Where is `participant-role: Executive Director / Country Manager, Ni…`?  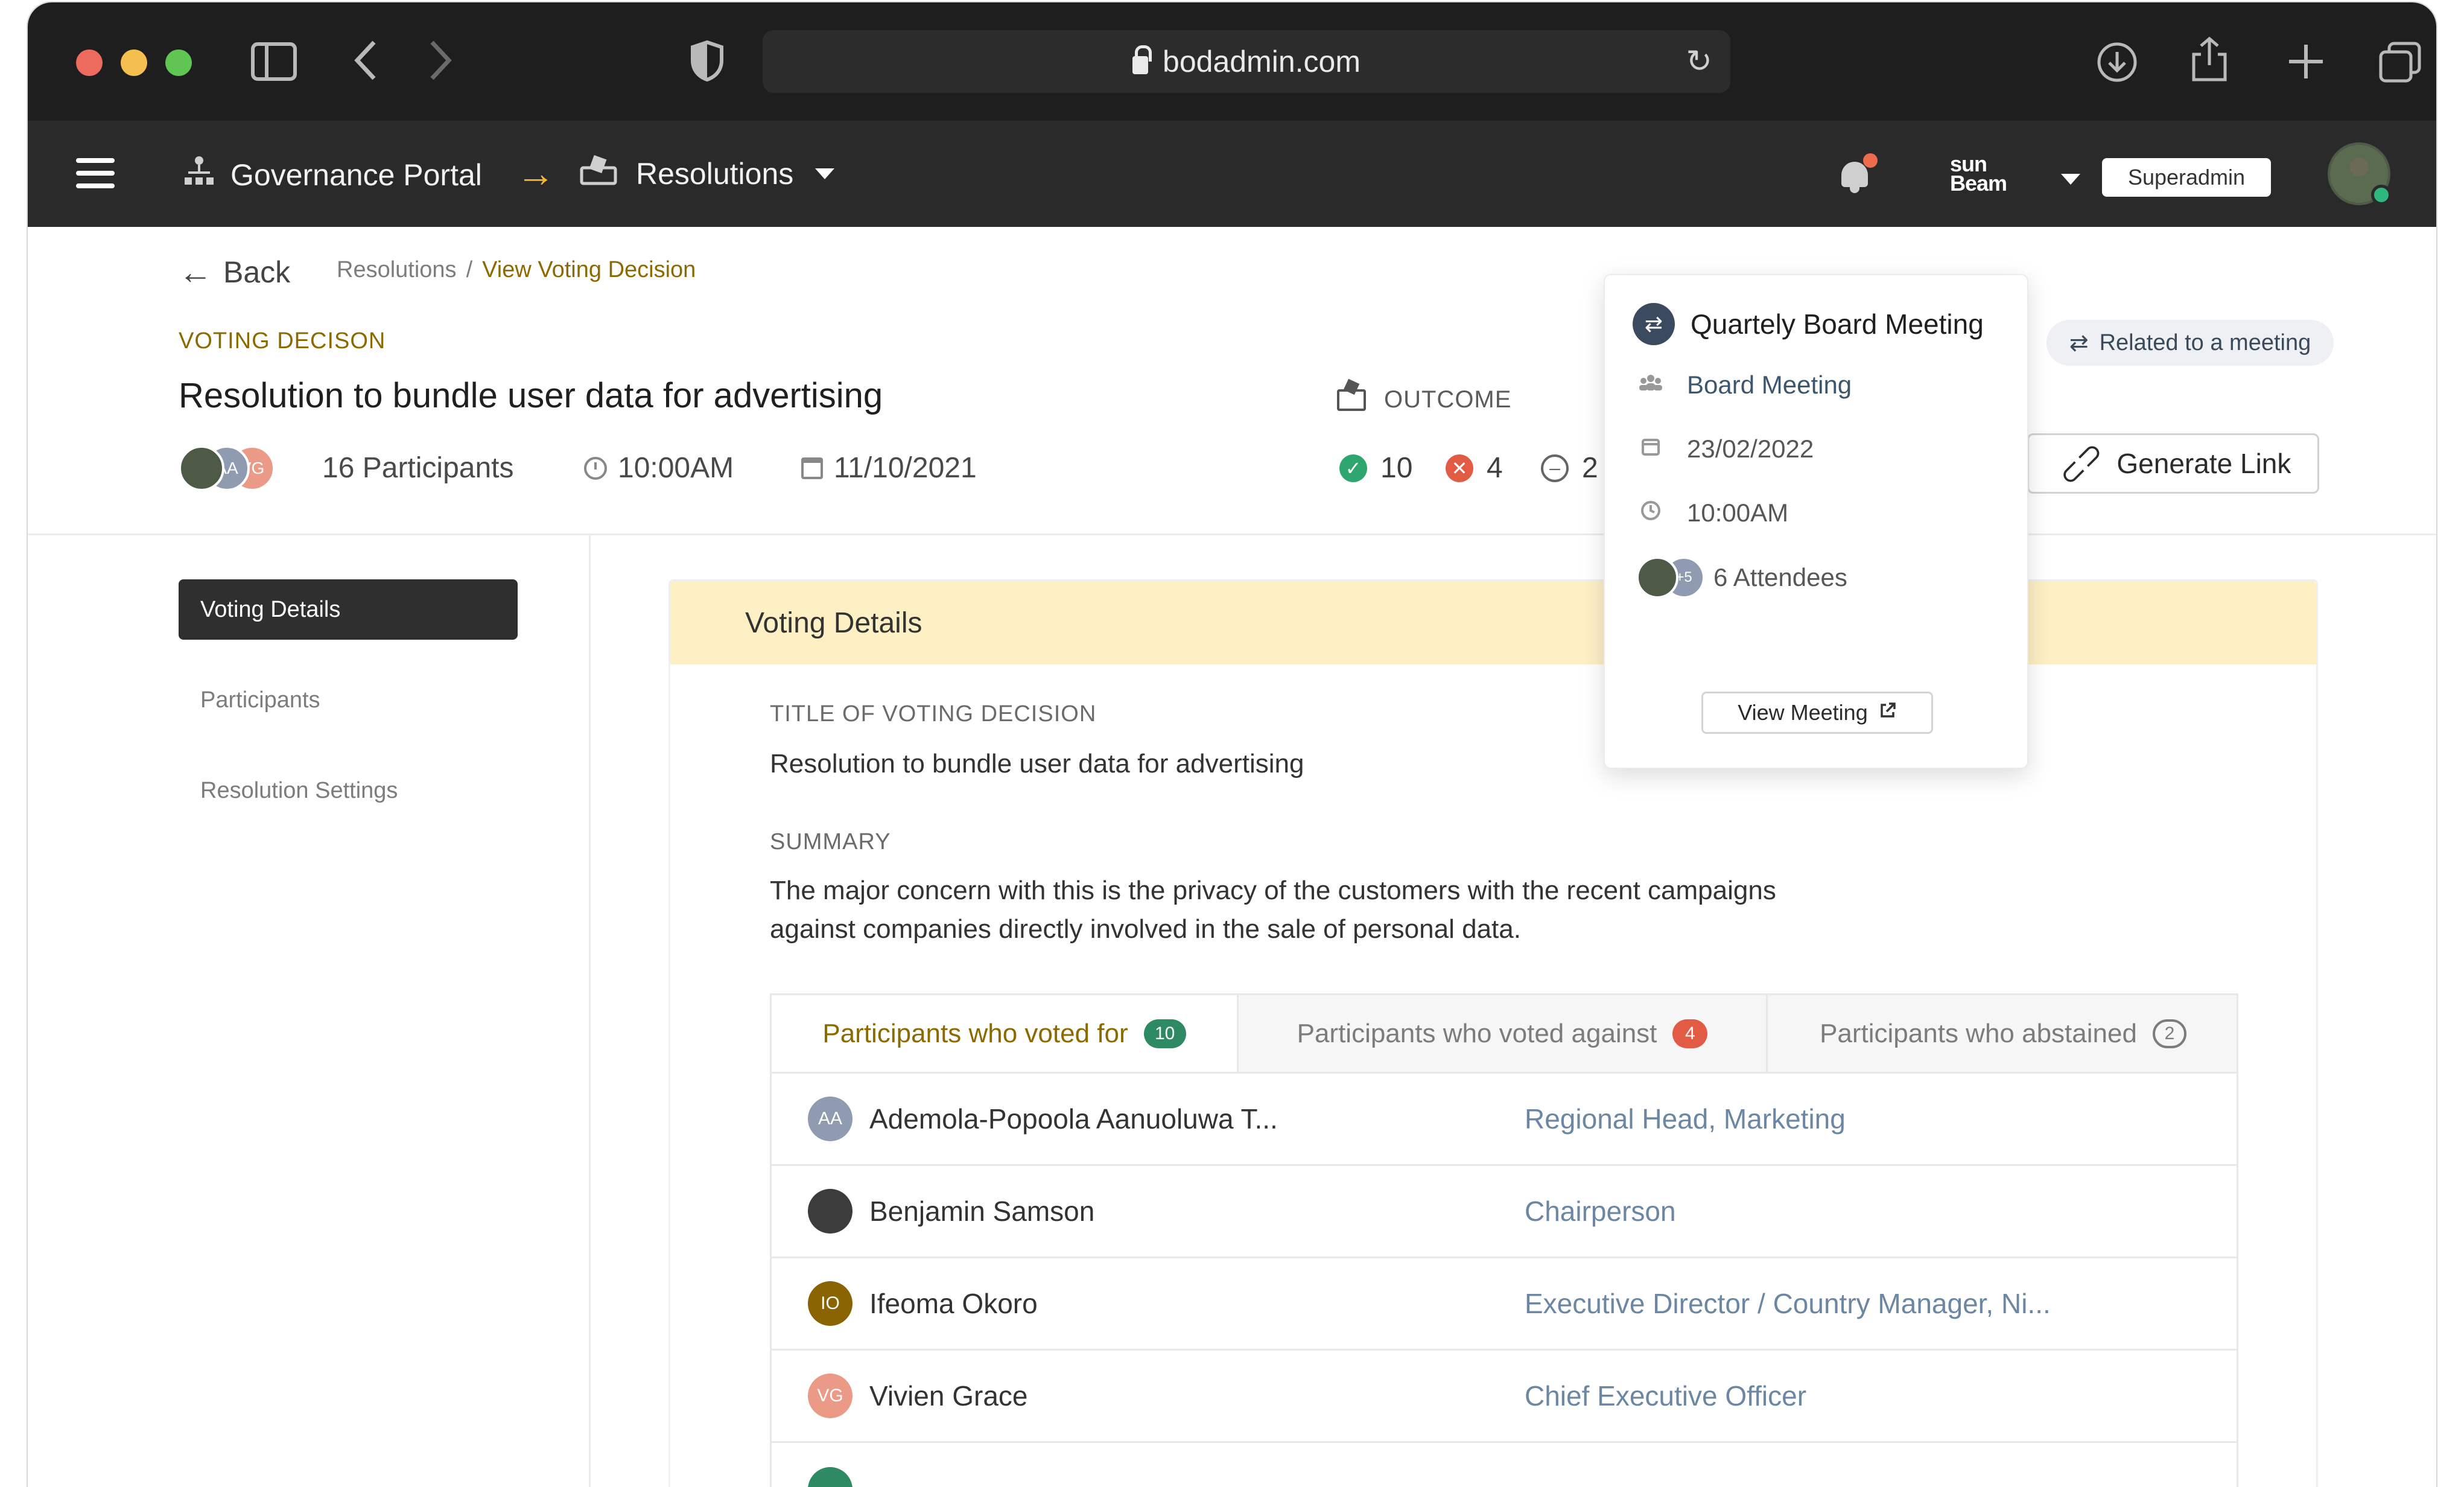 participant-role: Executive Director / Country Manager, Ni… is located at coordinates (1788, 1303).